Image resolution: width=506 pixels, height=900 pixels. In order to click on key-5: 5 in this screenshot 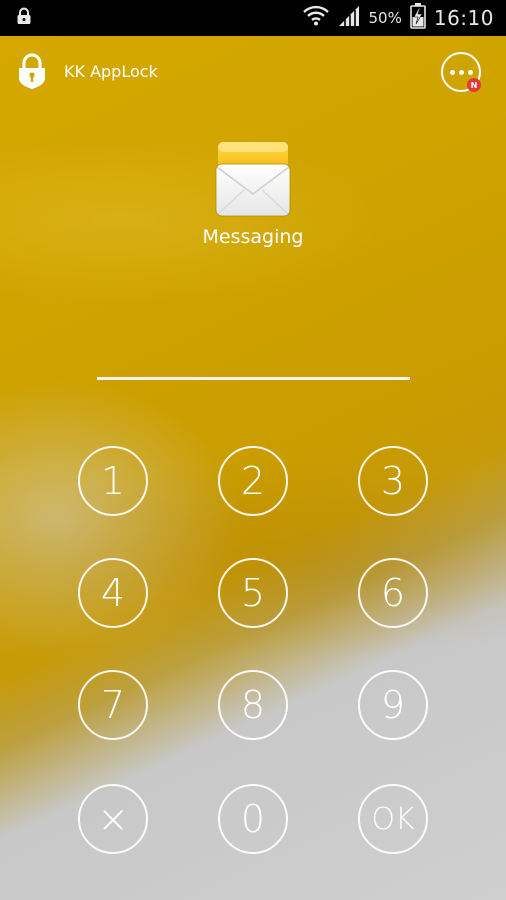, I will do `click(253, 593)`.